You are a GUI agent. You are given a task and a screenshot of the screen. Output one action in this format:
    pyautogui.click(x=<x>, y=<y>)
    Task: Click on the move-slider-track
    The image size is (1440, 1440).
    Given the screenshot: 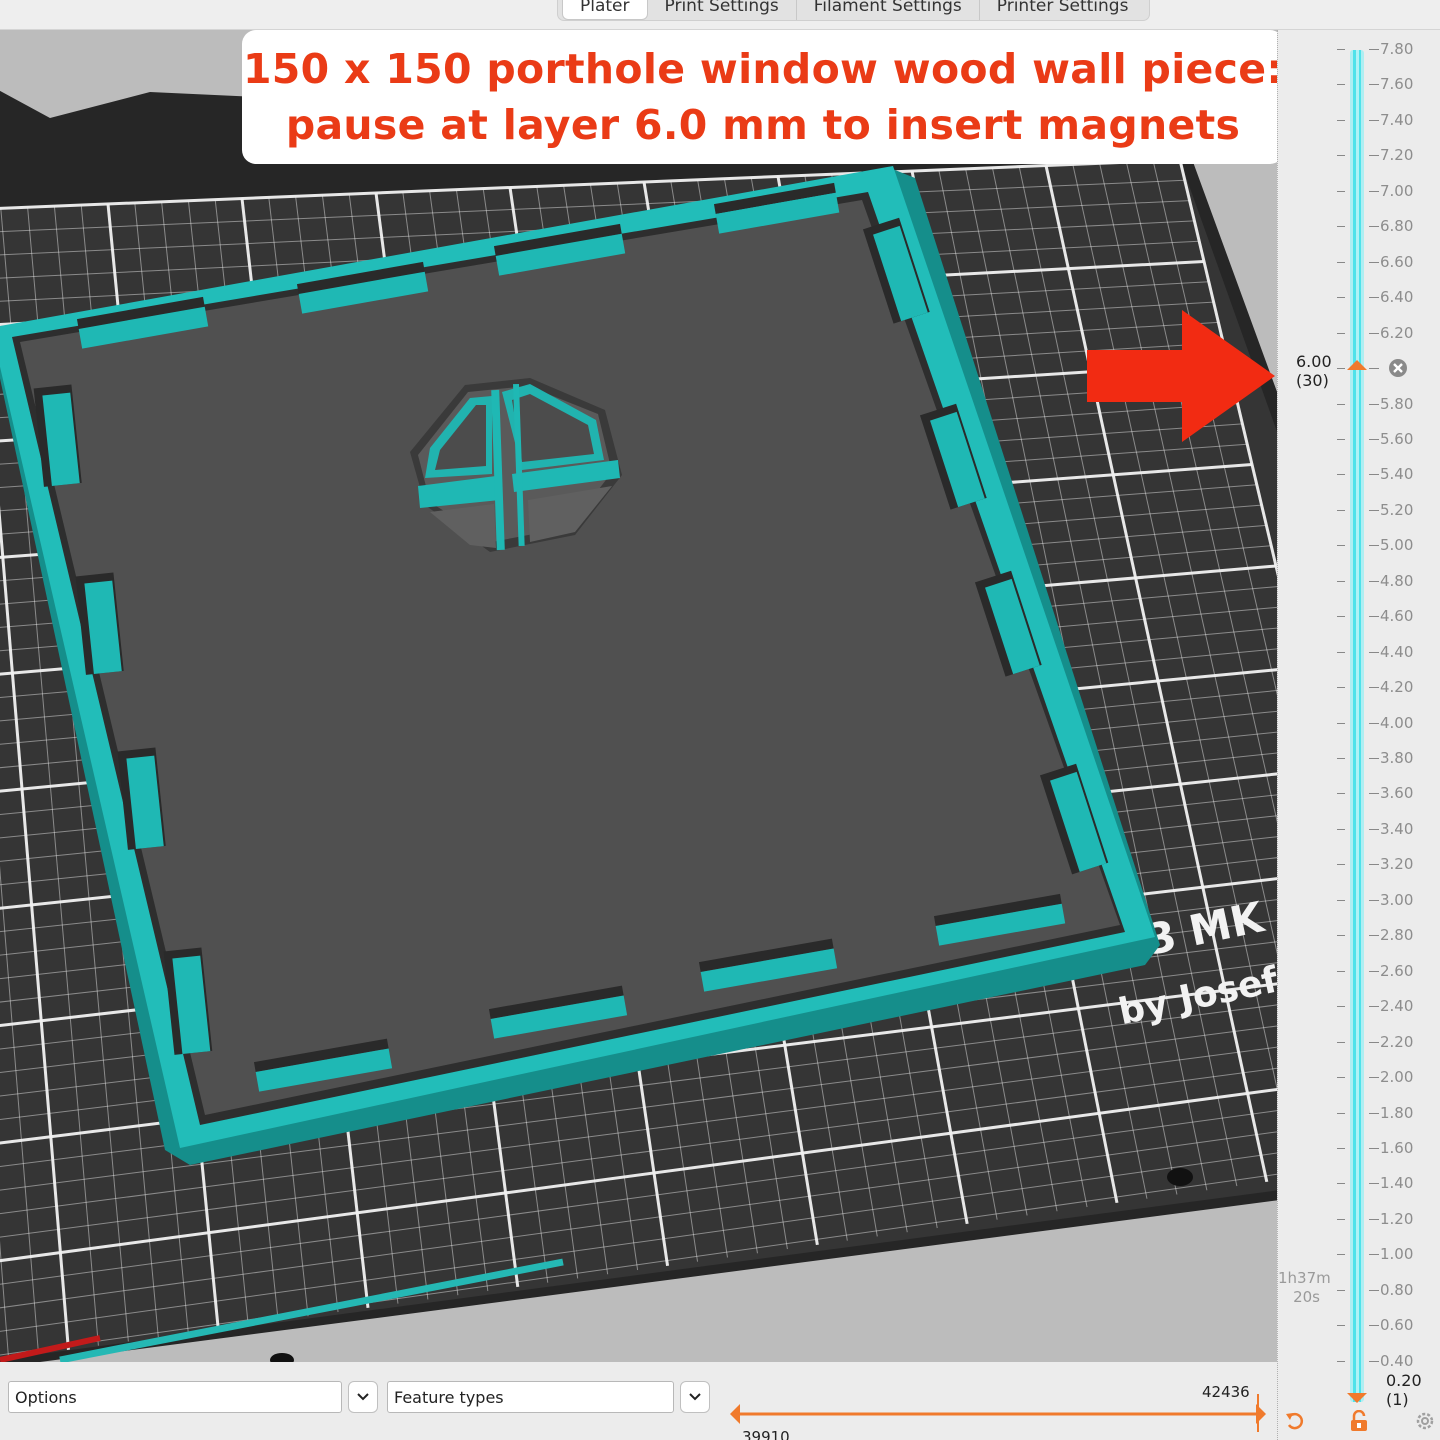 What is the action you would take?
    pyautogui.click(x=998, y=1414)
    